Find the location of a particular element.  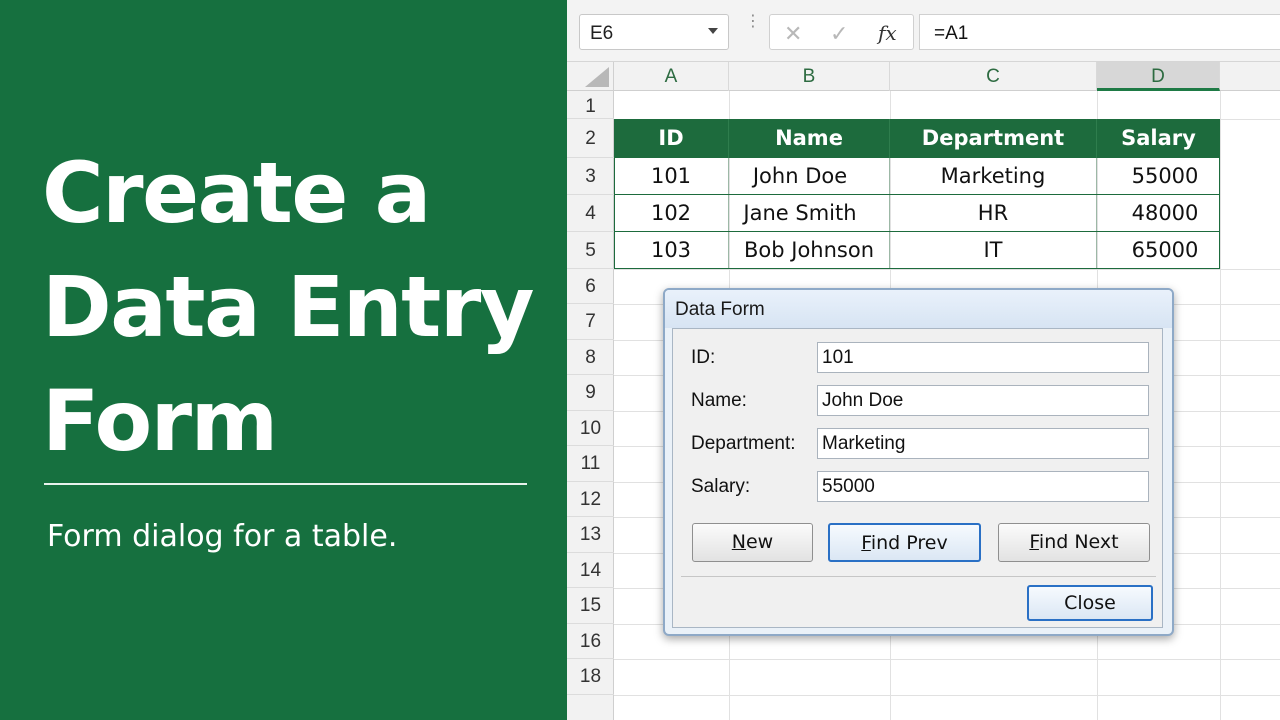

row-header: 9 is located at coordinates (590, 393).